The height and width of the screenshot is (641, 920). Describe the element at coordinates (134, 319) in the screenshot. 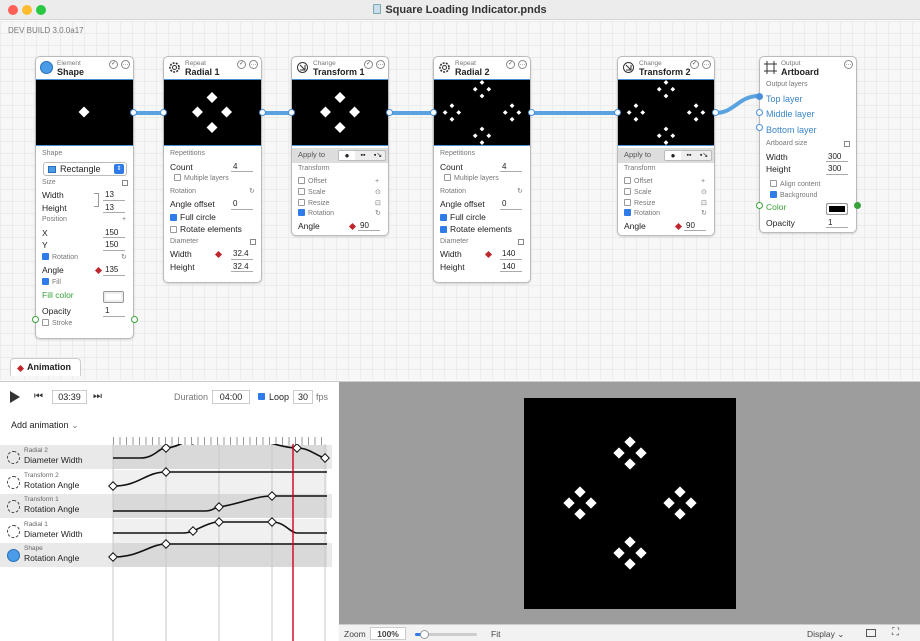

I see `fill-color-out-port` at that location.